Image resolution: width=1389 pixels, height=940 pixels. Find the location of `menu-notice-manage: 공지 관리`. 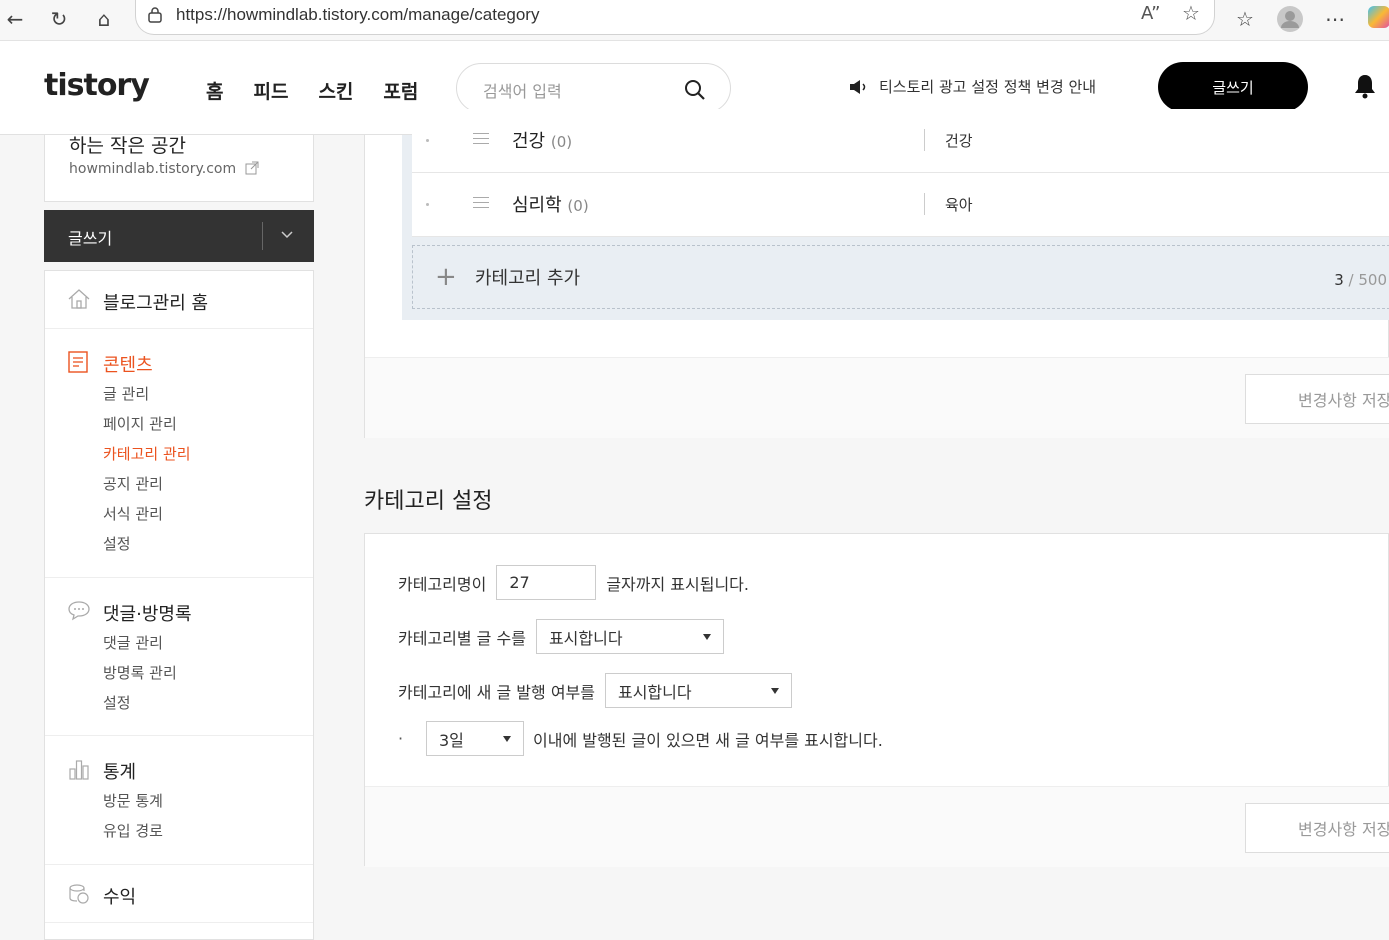

menu-notice-manage: 공지 관리 is located at coordinates (208, 484).